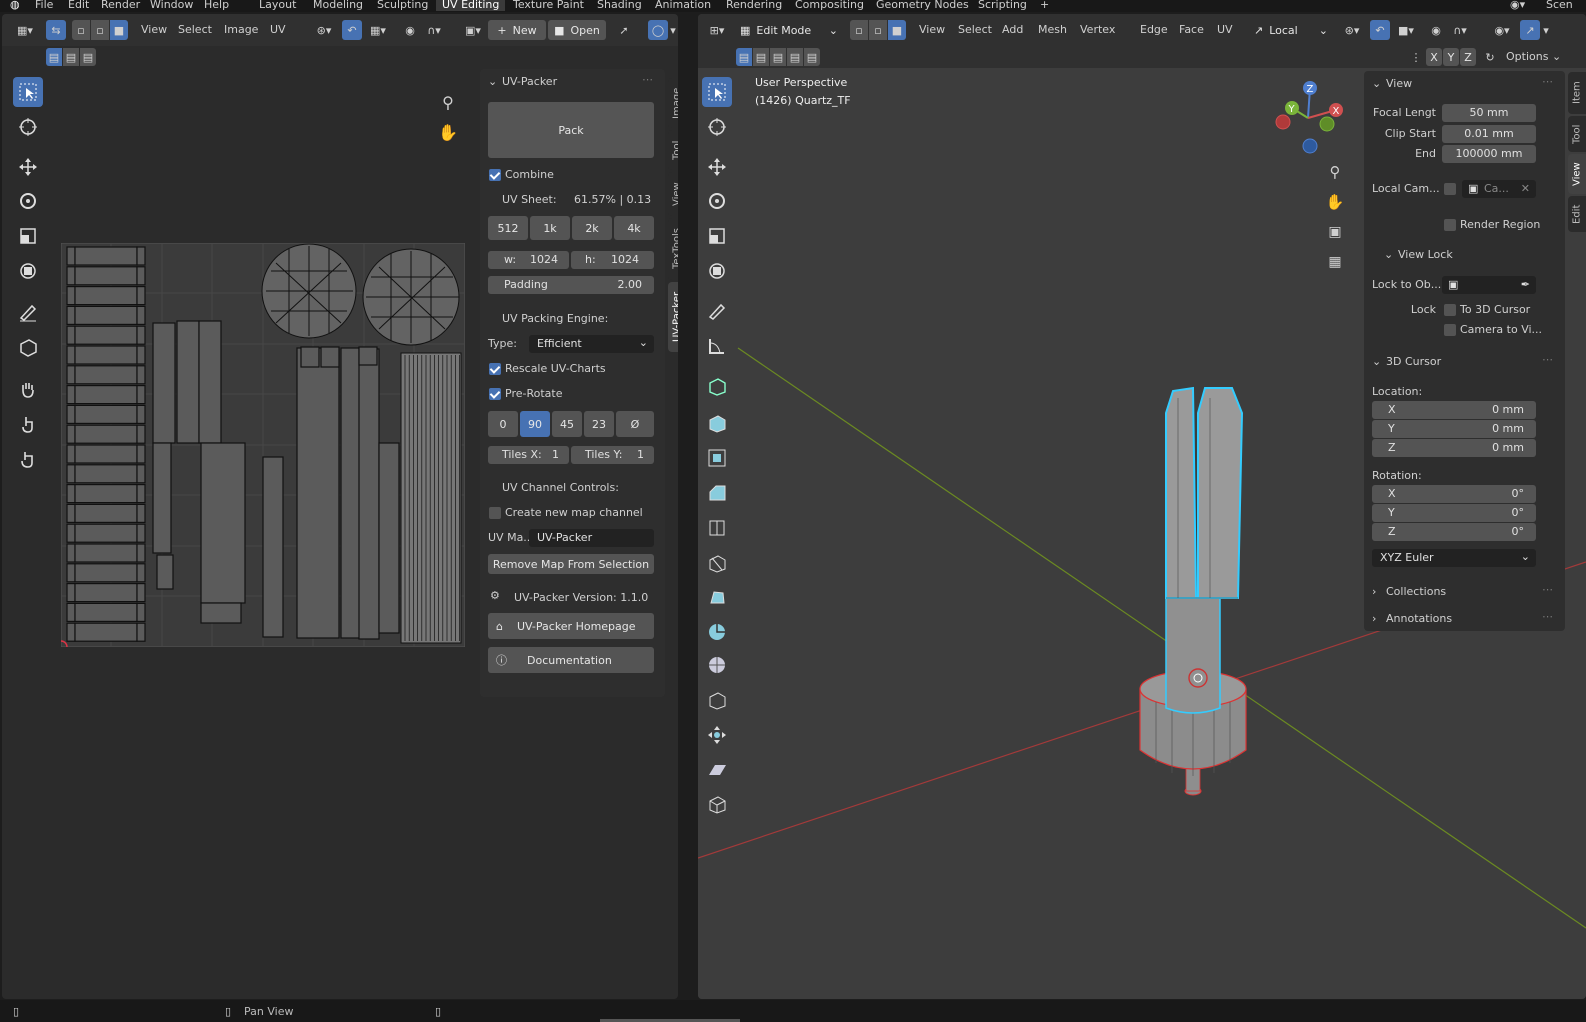  I want to click on edge-slide-tool, so click(717, 700).